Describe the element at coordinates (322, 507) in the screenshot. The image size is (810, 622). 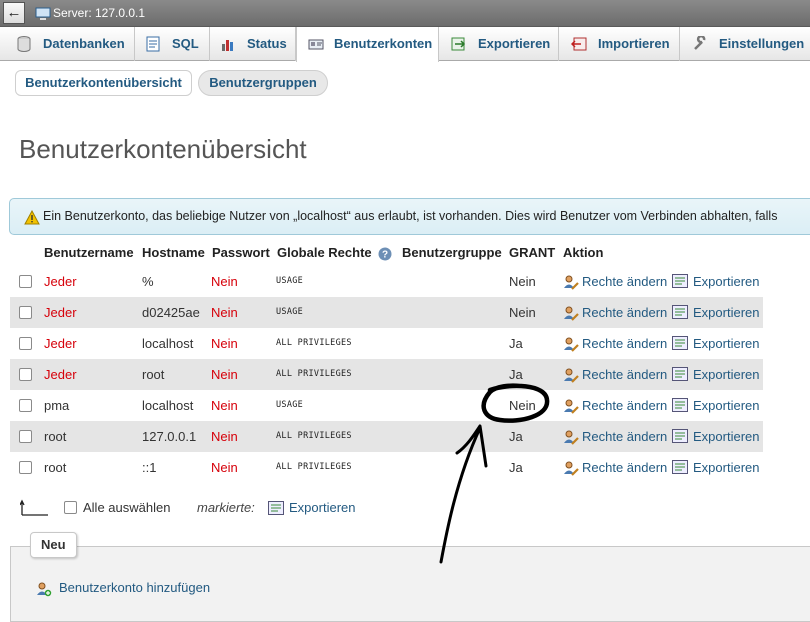
I see `bulk-export-link: Exportieren` at that location.